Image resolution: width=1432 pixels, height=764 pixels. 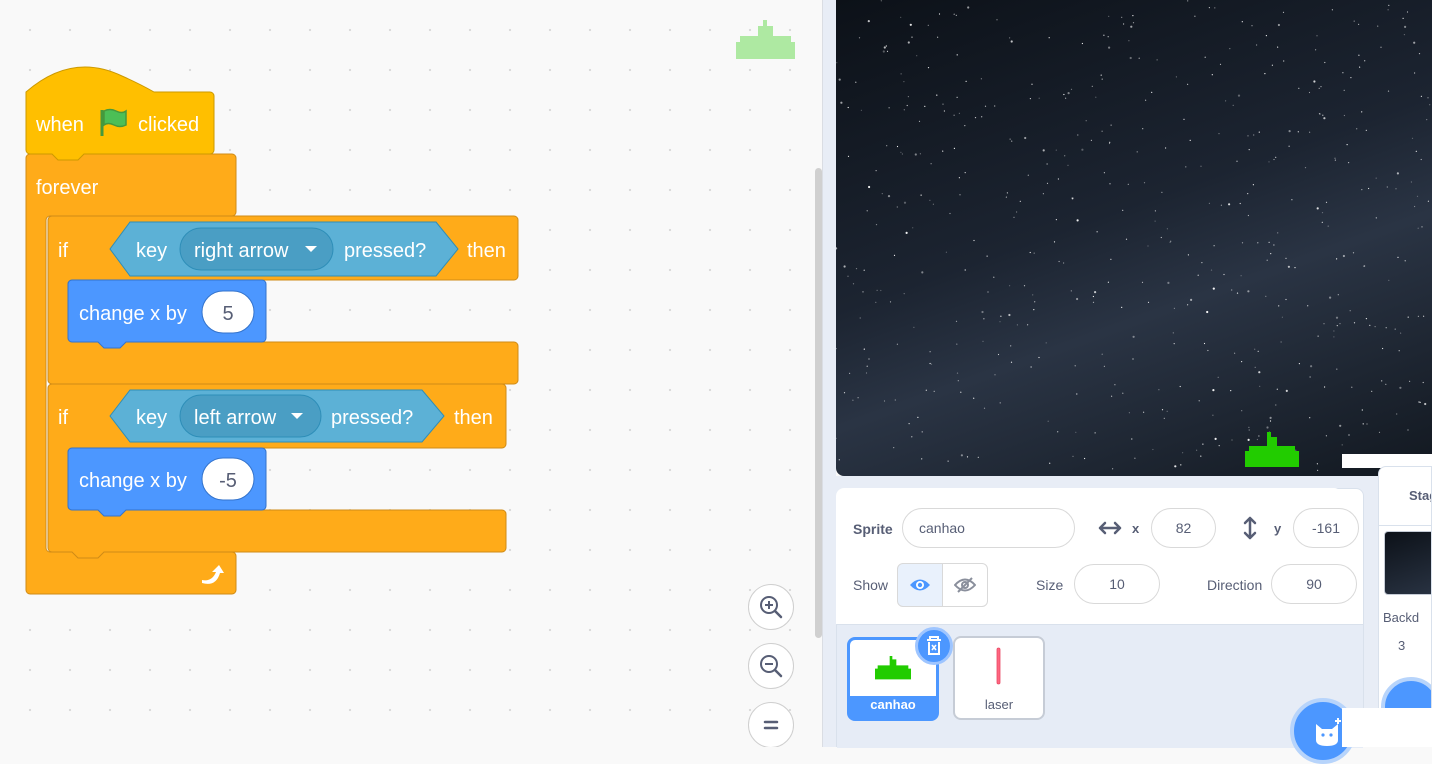 What do you see at coordinates (372, 418) in the screenshot?
I see `pressed-label-2: pressed?` at bounding box center [372, 418].